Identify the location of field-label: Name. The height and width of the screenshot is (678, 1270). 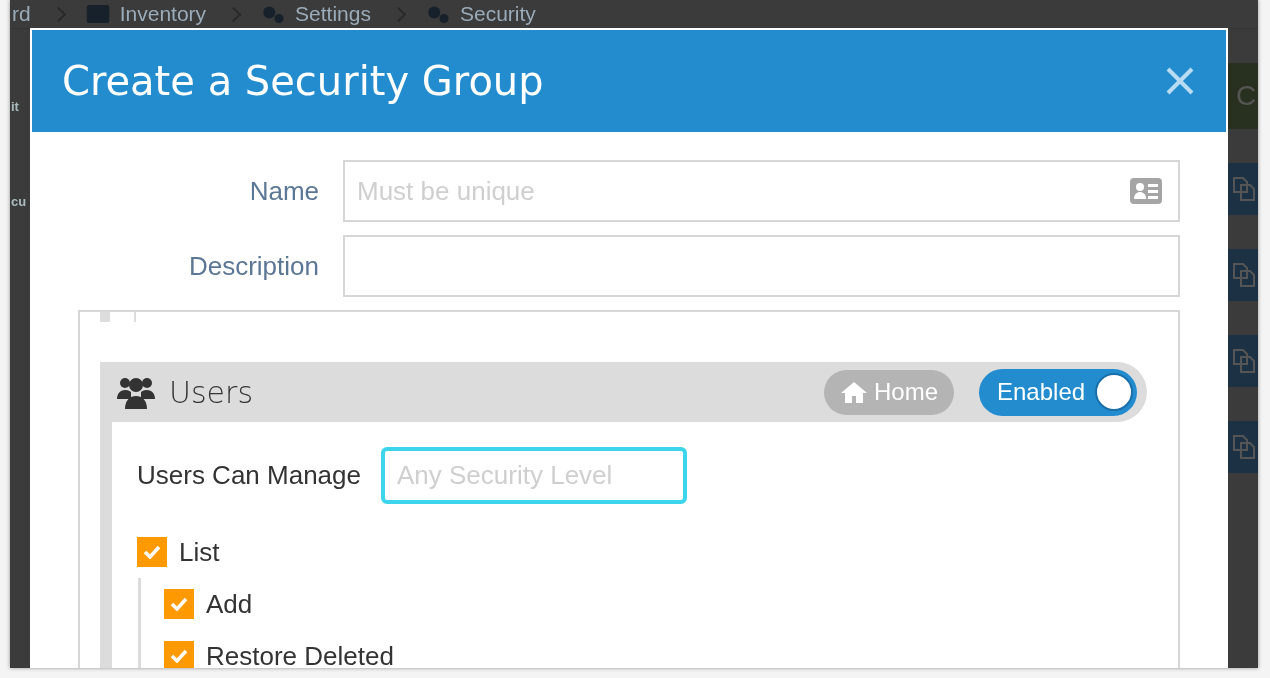
(283, 191).